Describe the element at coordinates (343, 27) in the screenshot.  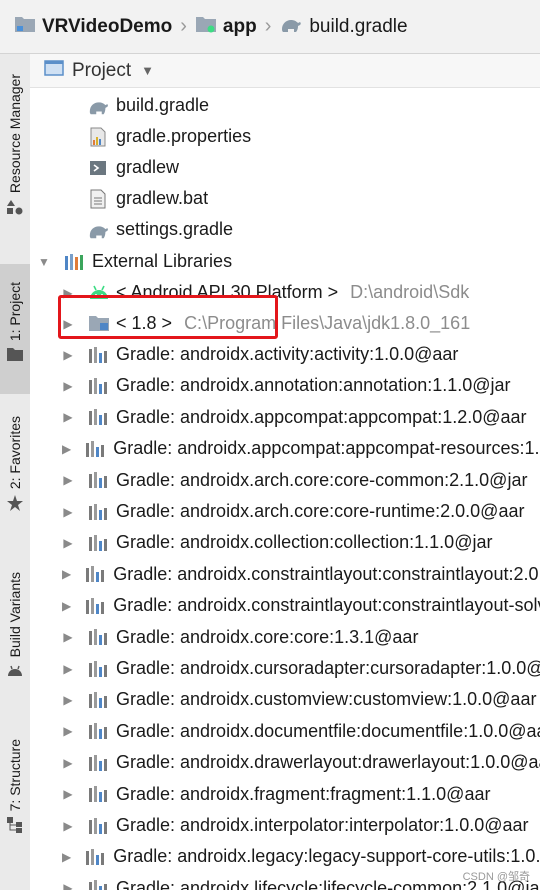
I see `breadcrumb-file: build.gradle` at that location.